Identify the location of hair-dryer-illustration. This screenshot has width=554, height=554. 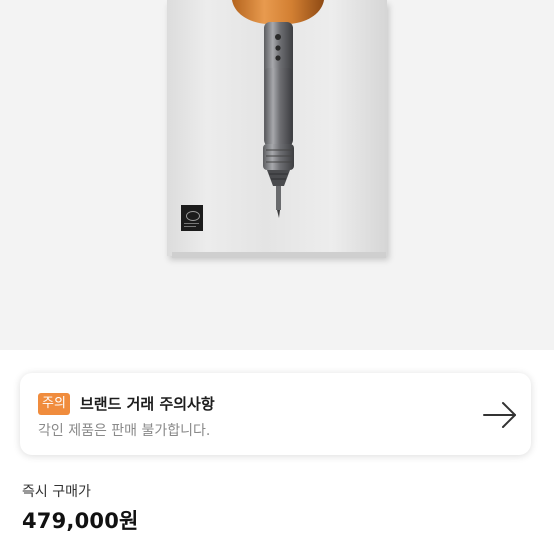
(278, 109).